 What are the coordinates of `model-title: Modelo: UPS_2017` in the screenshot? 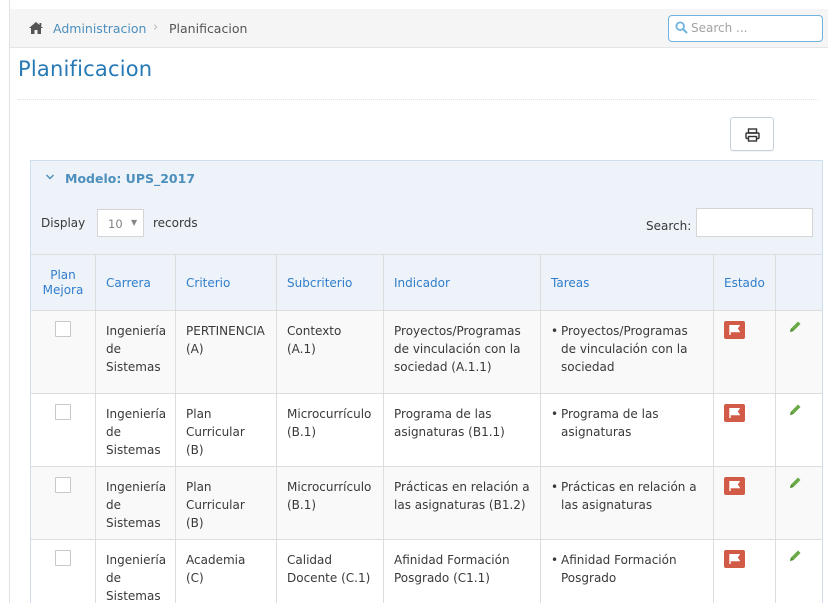 It's located at (130, 178).